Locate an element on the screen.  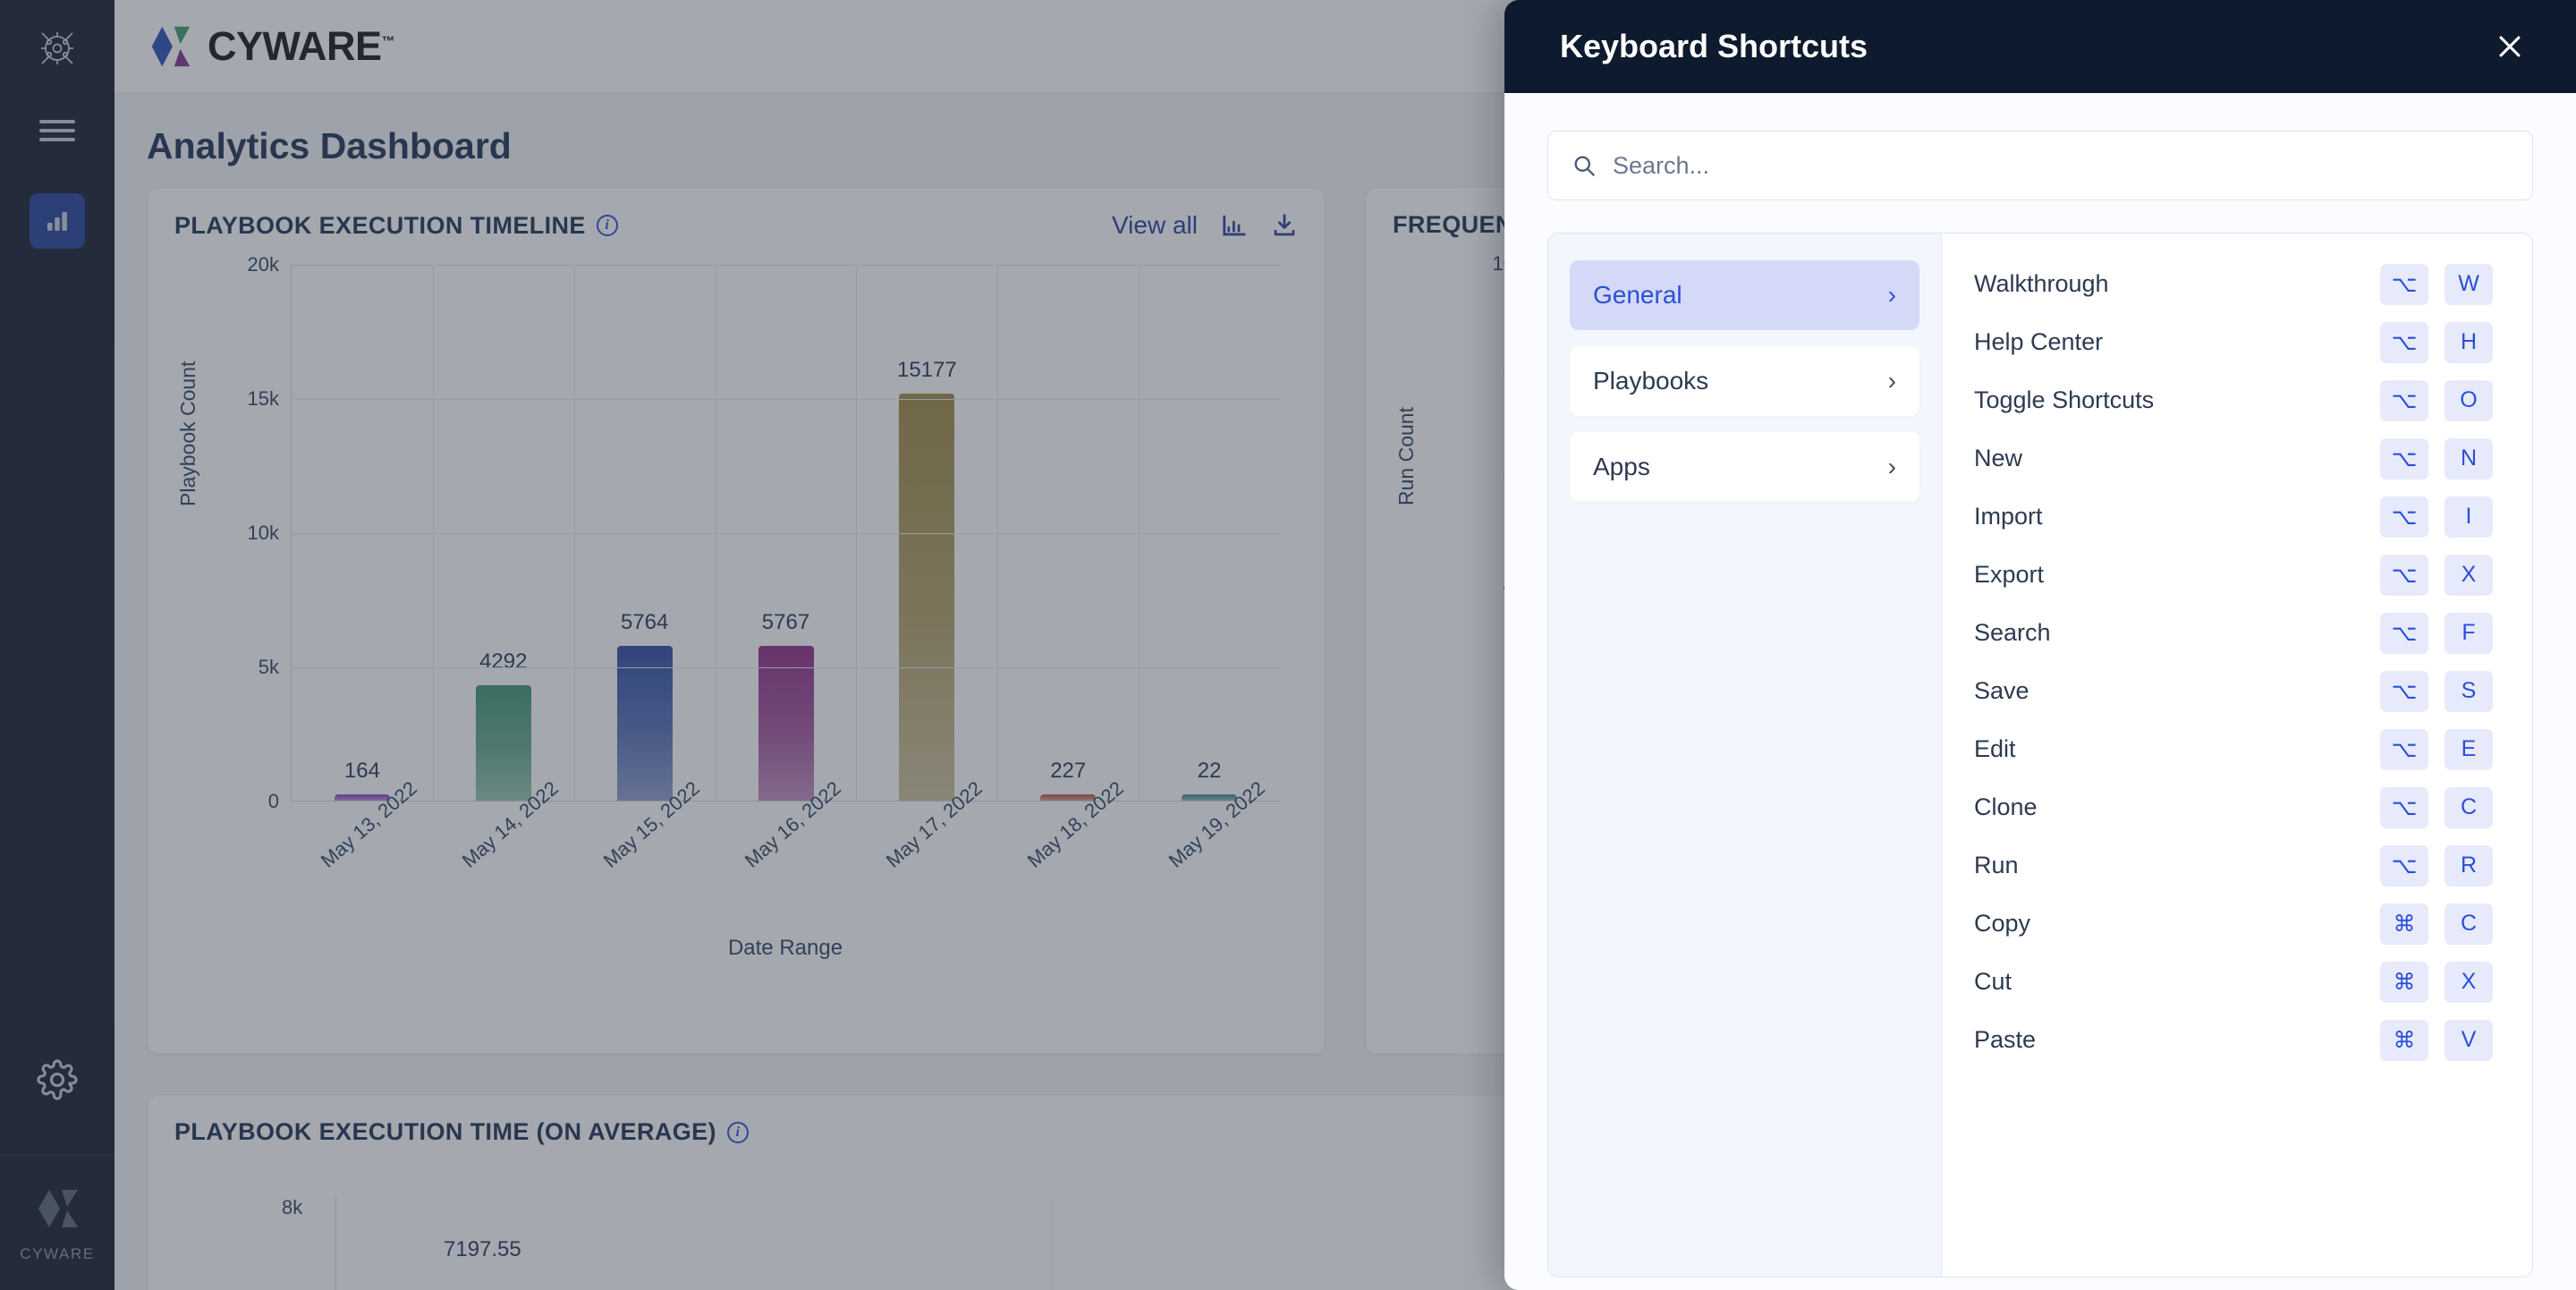
shortcut-label: Edit is located at coordinates (1995, 748).